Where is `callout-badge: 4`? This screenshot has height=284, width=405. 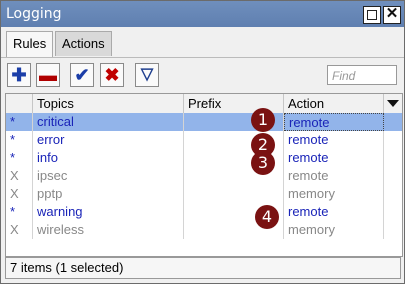 callout-badge: 4 is located at coordinates (267, 217).